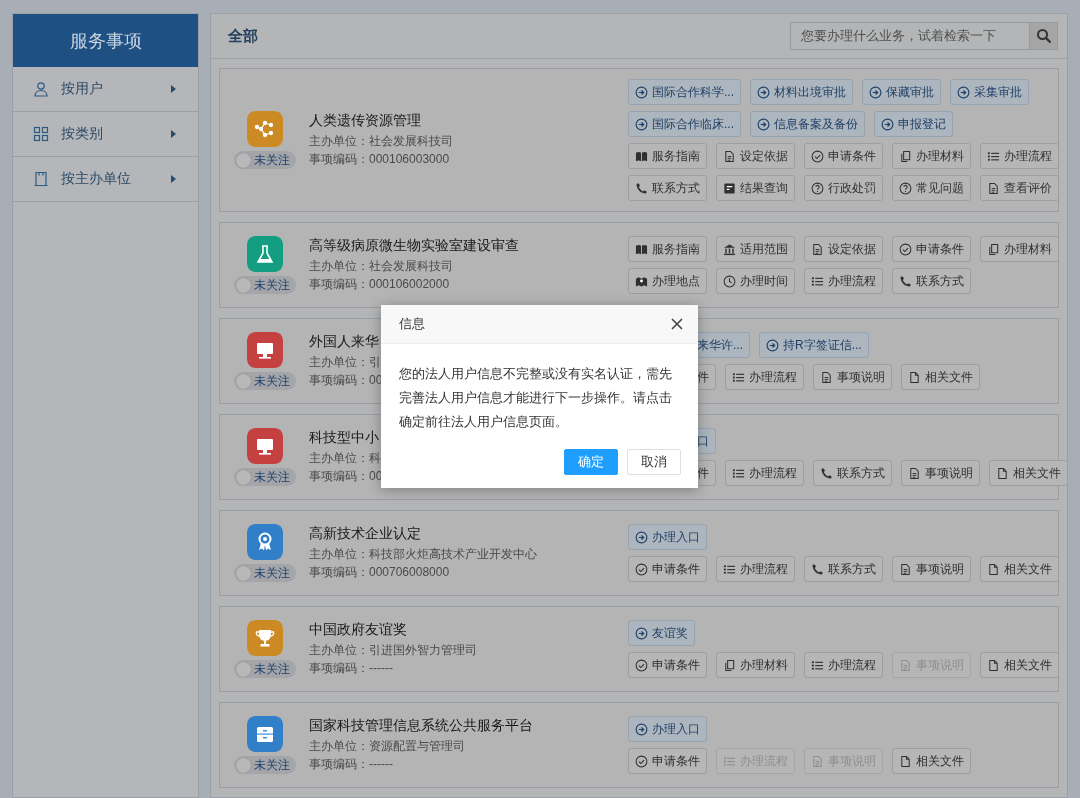 This screenshot has width=1080, height=798. What do you see at coordinates (346, 342) in the screenshot?
I see `service-title: 外国人来华` at bounding box center [346, 342].